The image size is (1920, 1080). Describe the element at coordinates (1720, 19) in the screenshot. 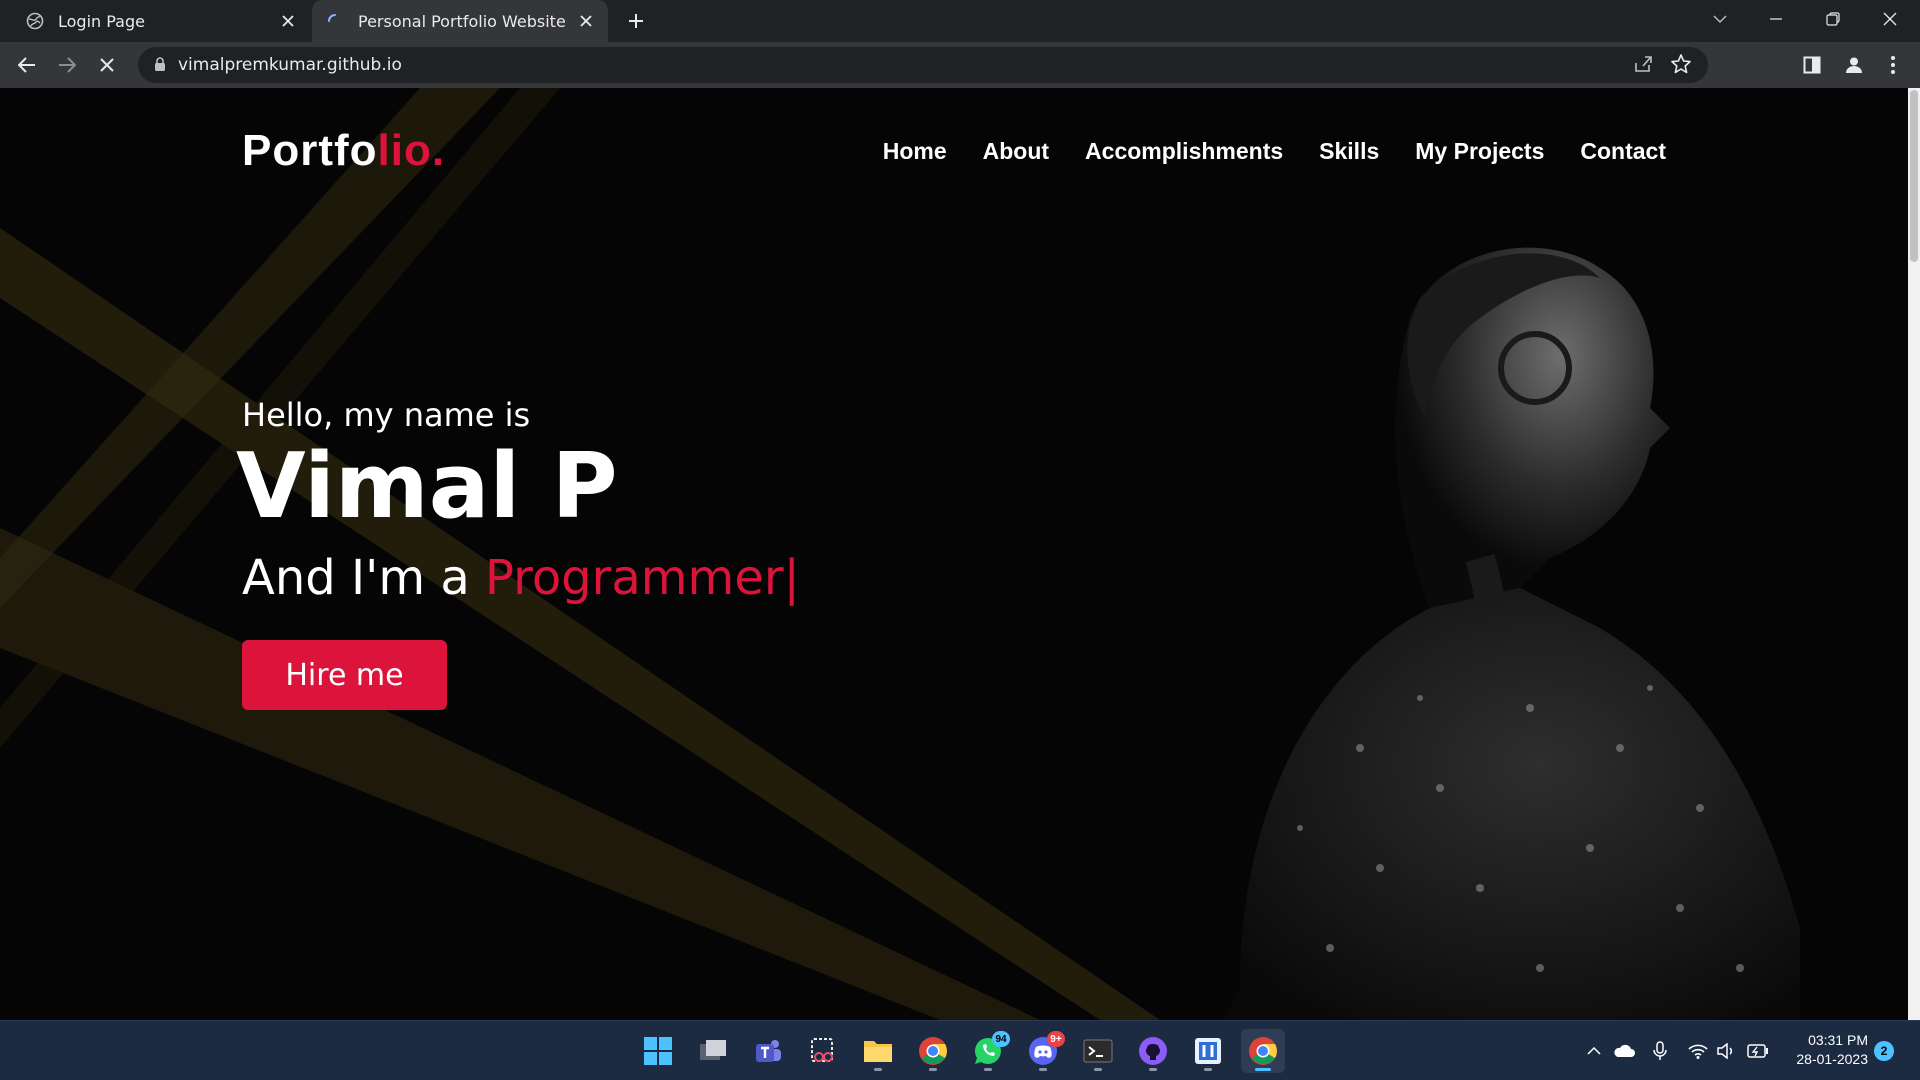

I see `tab-search-button` at that location.